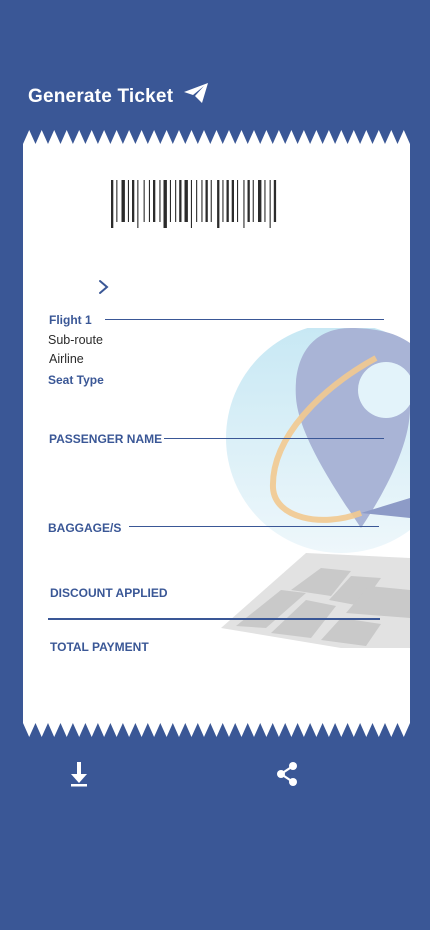 Image resolution: width=430 pixels, height=930 pixels. I want to click on baggage-divider, so click(254, 526).